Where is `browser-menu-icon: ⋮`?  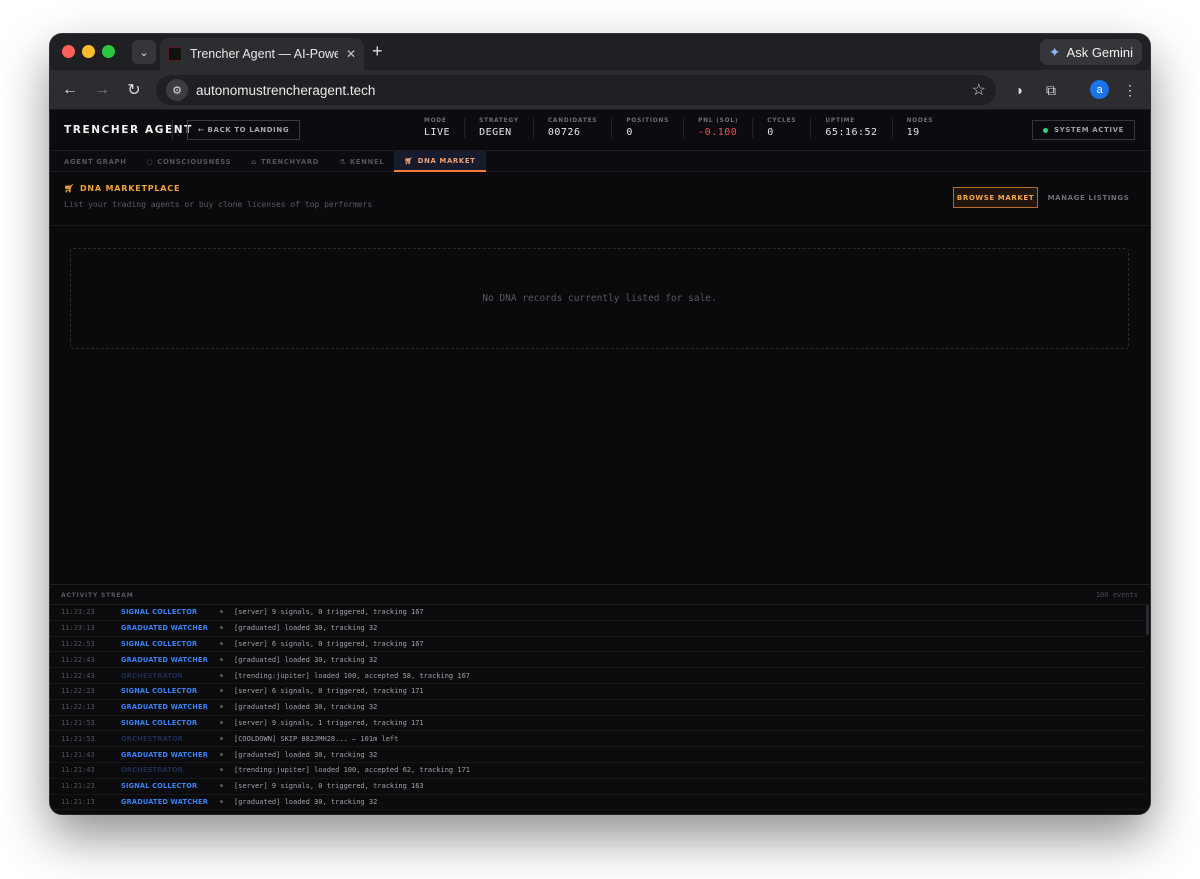
browser-menu-icon: ⋮ is located at coordinates (1130, 90).